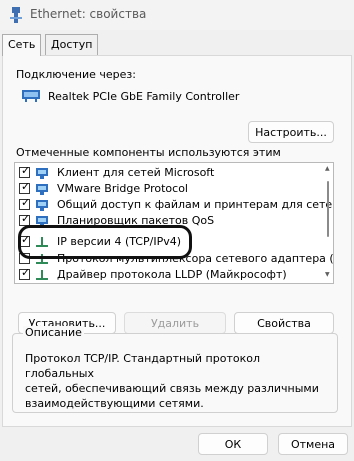 Image resolution: width=354 pixels, height=461 pixels. What do you see at coordinates (175, 323) in the screenshot?
I see `remove-button: Удалить` at bounding box center [175, 323].